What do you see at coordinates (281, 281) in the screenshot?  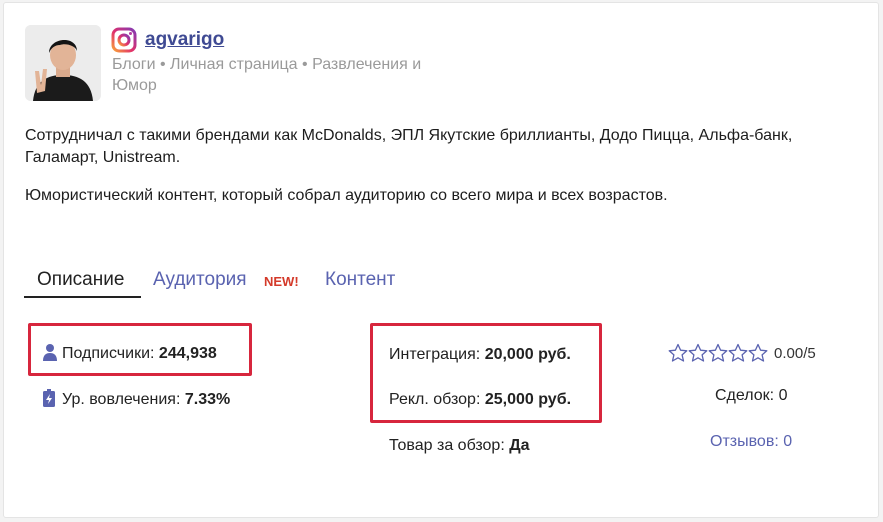 I see `new-badge: NEW!` at bounding box center [281, 281].